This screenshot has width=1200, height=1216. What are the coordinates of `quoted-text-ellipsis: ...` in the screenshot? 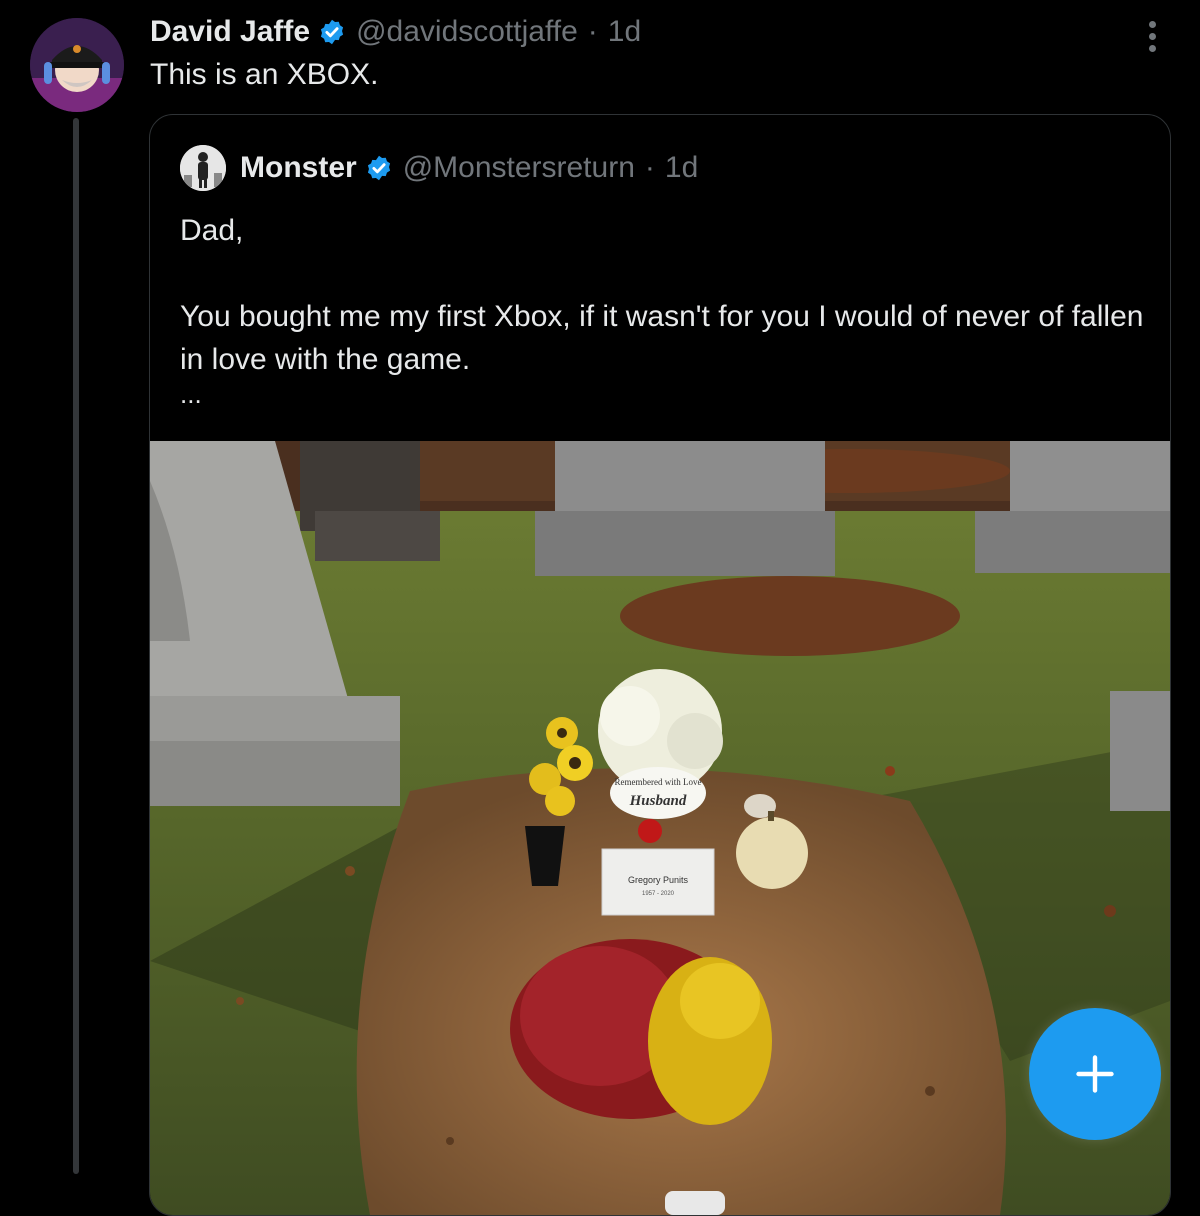 It's located at (191, 394).